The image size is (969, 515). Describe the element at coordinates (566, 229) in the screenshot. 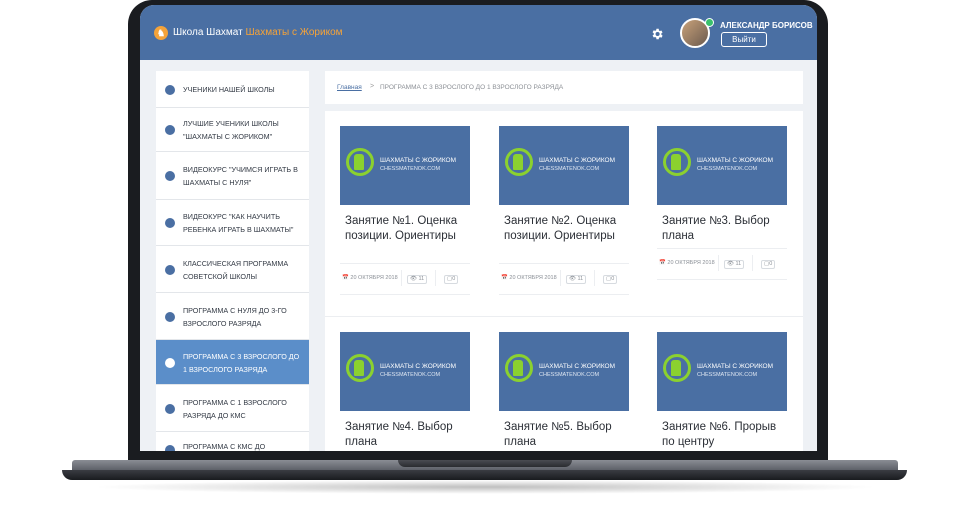

I see `lesson-title: Занятие №2. Оценка позиции. Ориентиры` at that location.